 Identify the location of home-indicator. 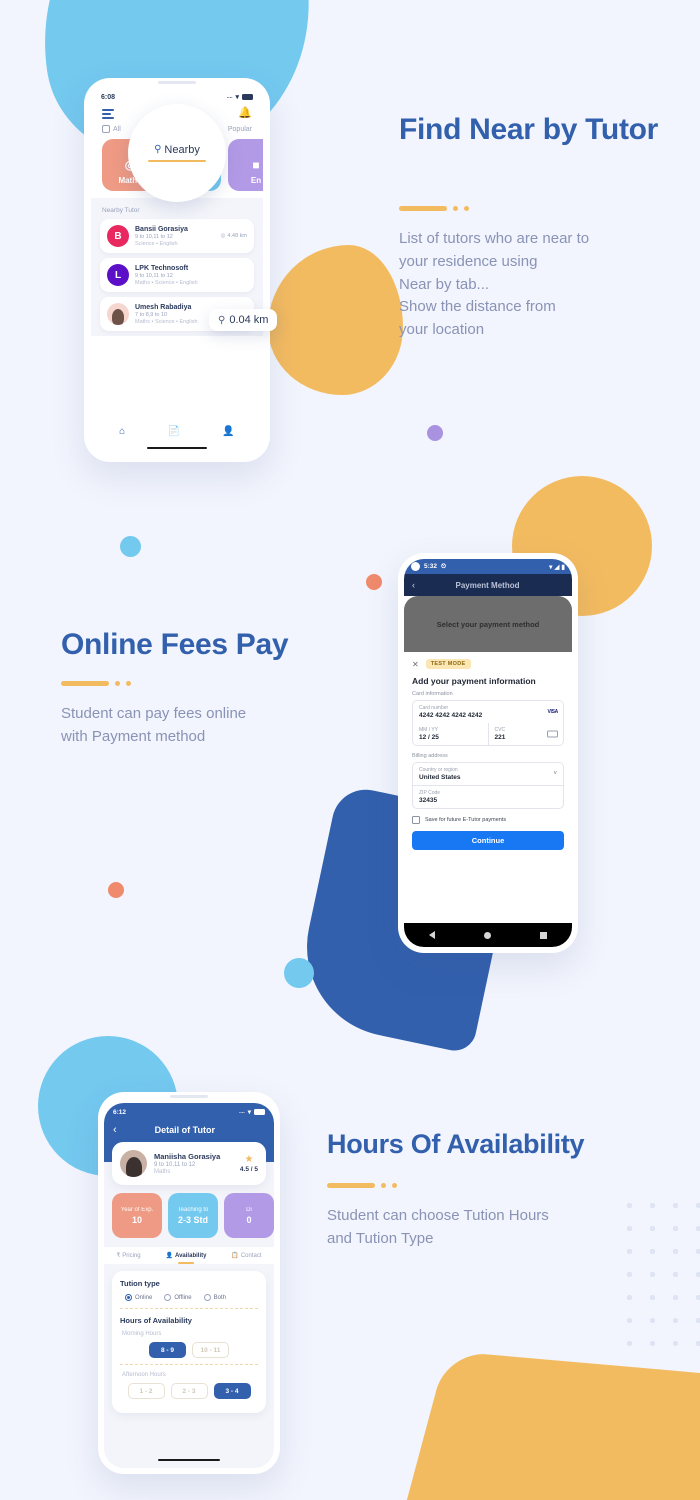
(189, 1459).